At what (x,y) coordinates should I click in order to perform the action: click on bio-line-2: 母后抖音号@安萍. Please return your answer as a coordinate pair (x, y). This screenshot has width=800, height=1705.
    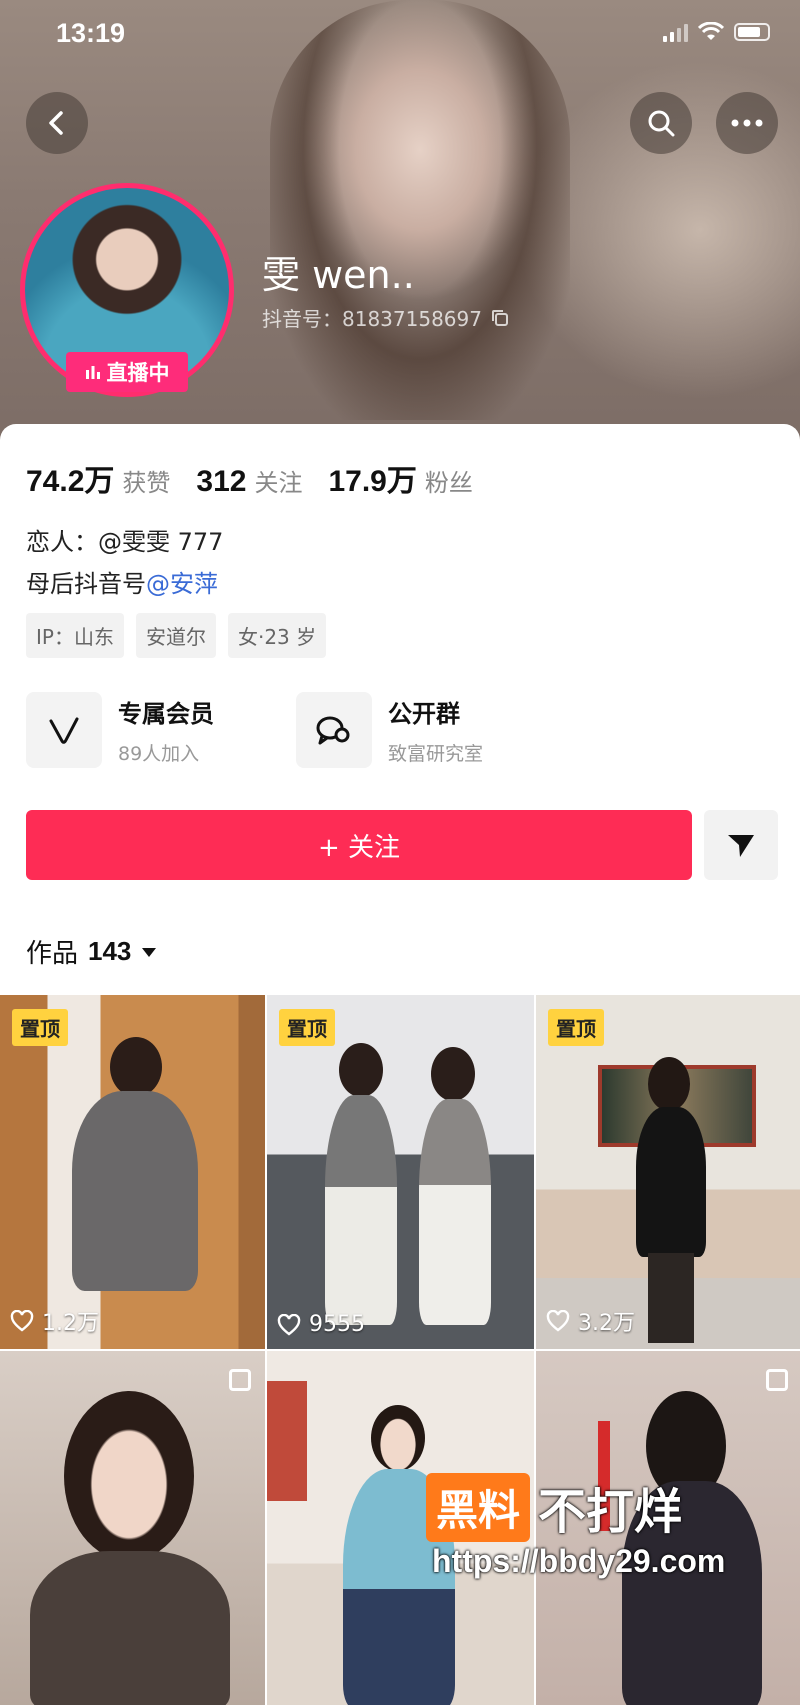
    Looking at the image, I should click on (122, 581).